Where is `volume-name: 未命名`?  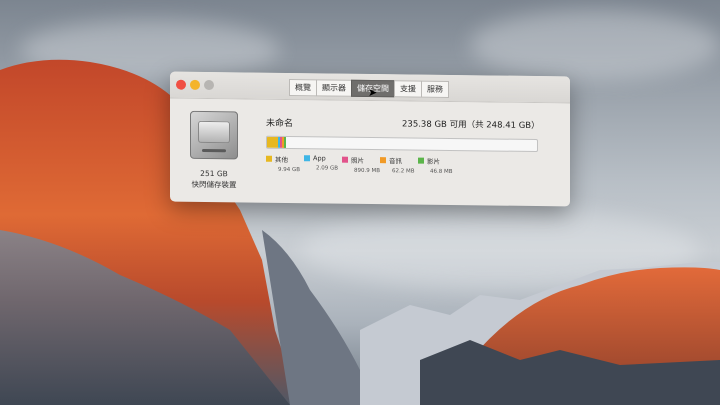
volume-name: 未命名 is located at coordinates (280, 124).